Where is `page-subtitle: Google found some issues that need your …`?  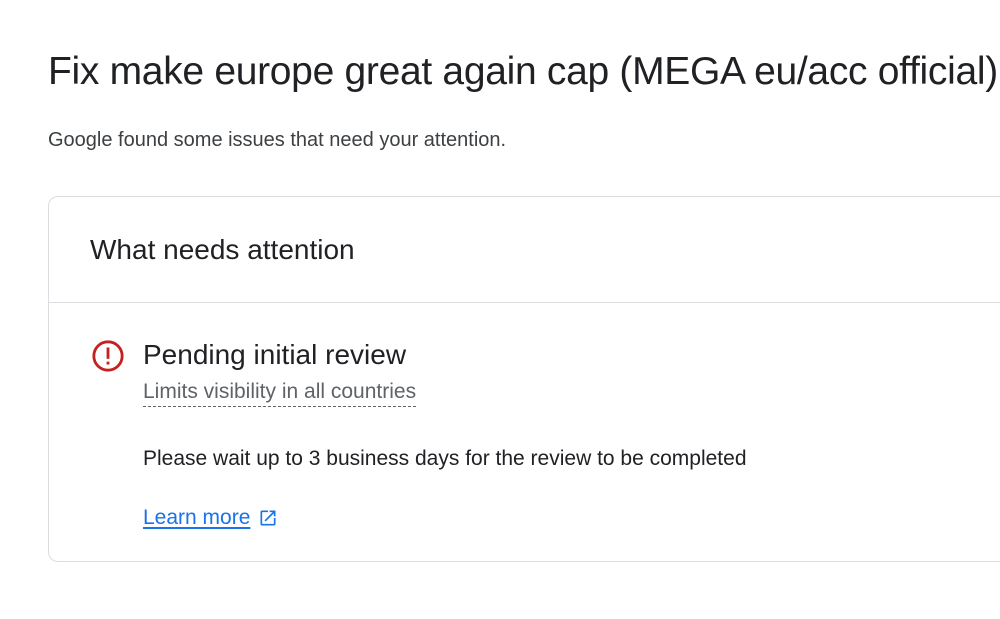
page-subtitle: Google found some issues that need your … is located at coordinates (277, 140).